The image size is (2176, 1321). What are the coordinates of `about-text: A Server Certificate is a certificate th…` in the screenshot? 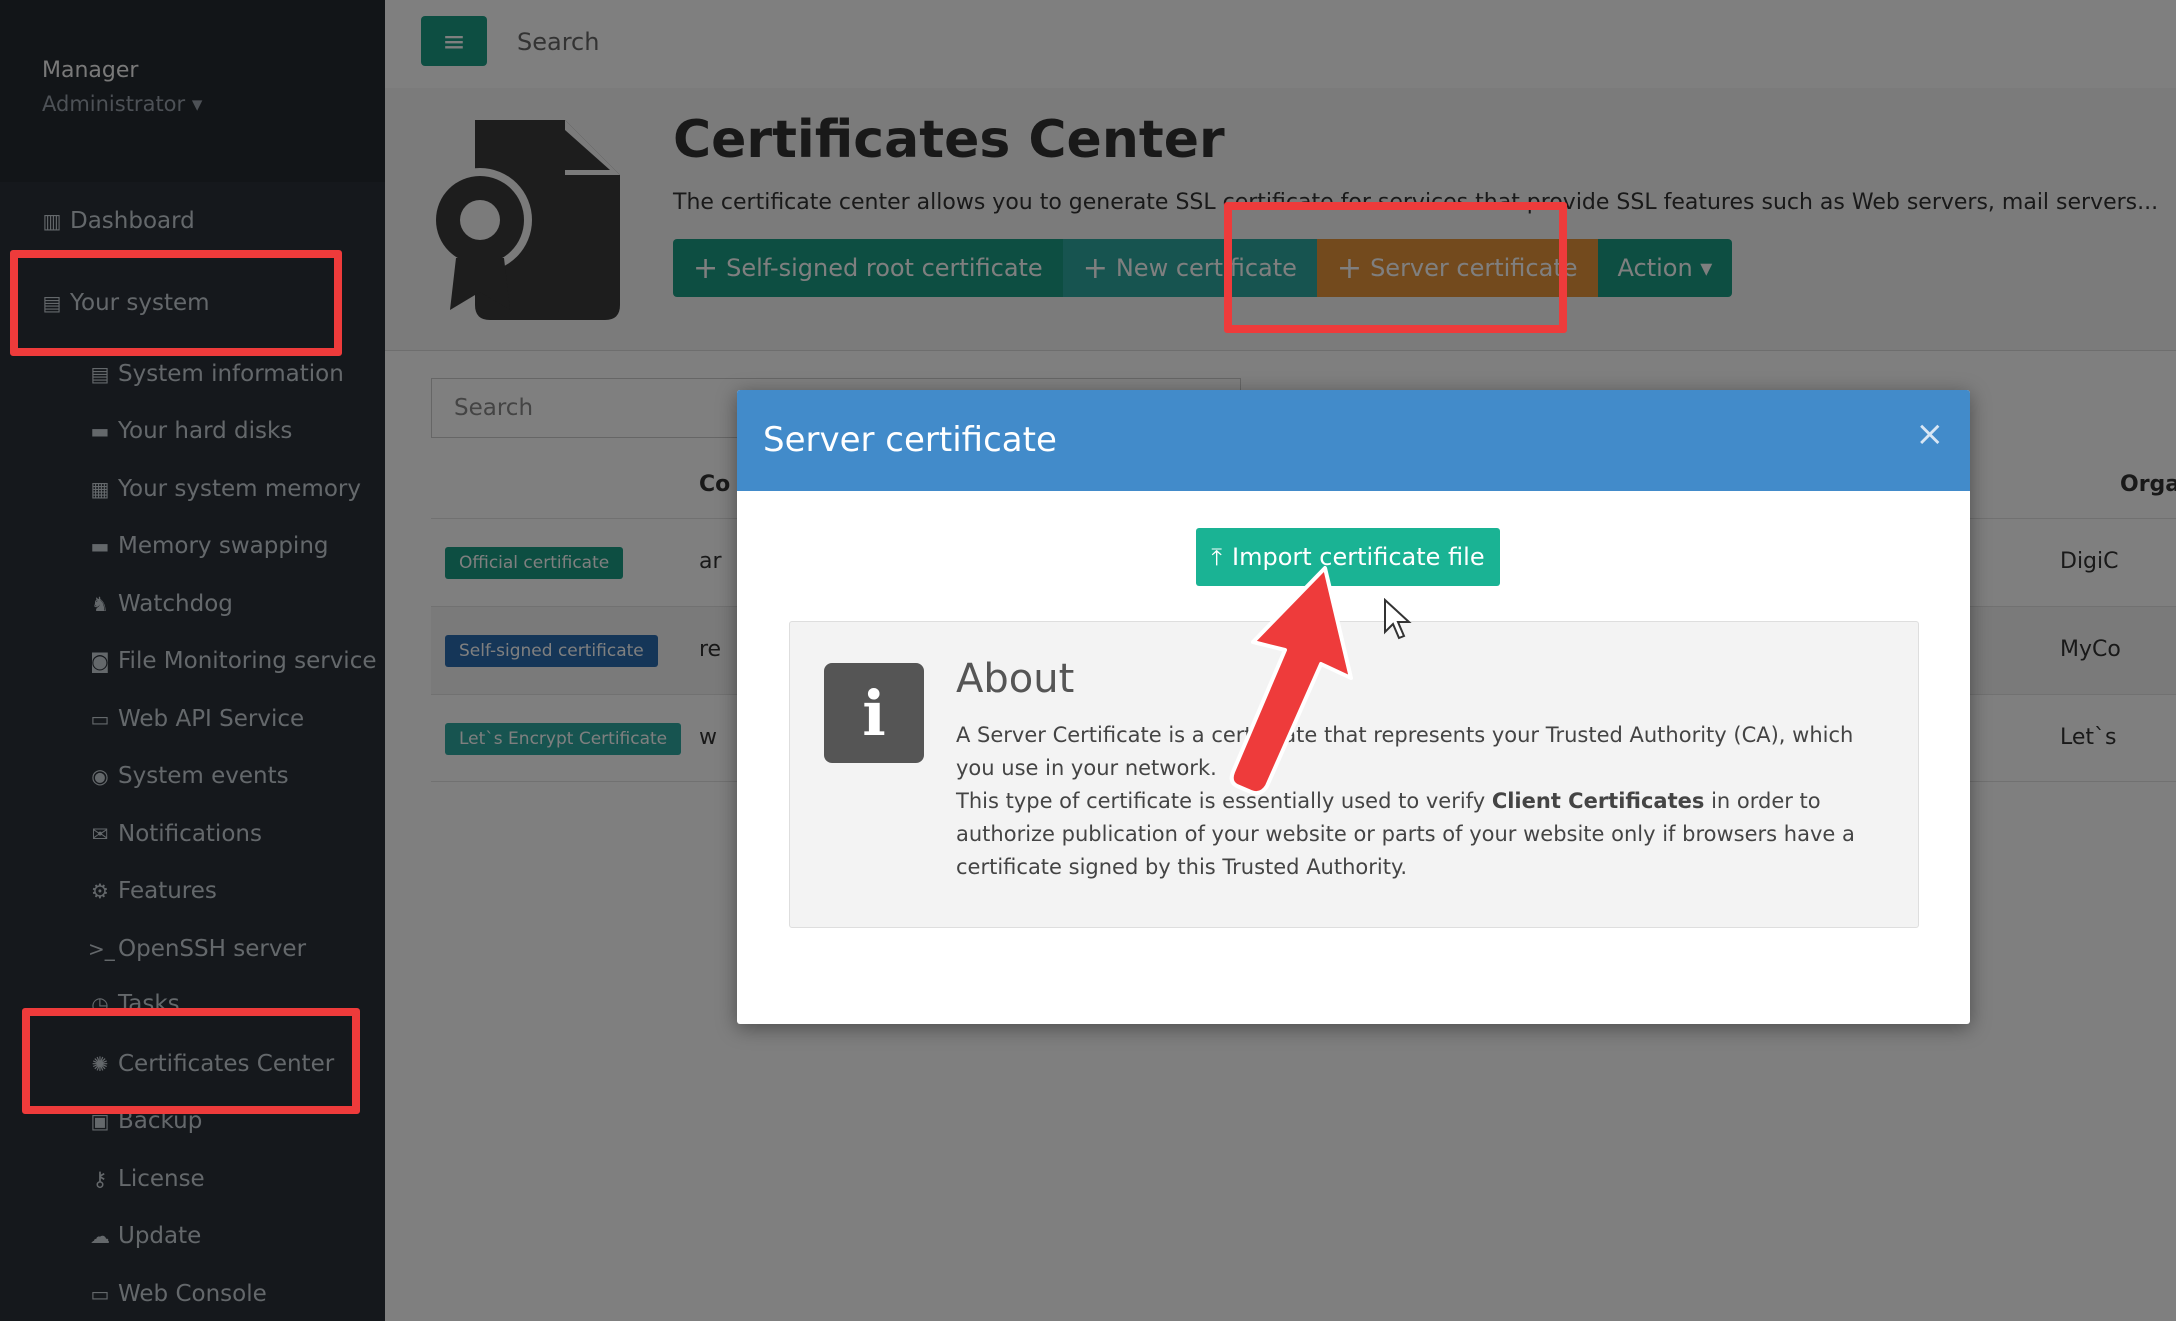 It's located at (1426, 801).